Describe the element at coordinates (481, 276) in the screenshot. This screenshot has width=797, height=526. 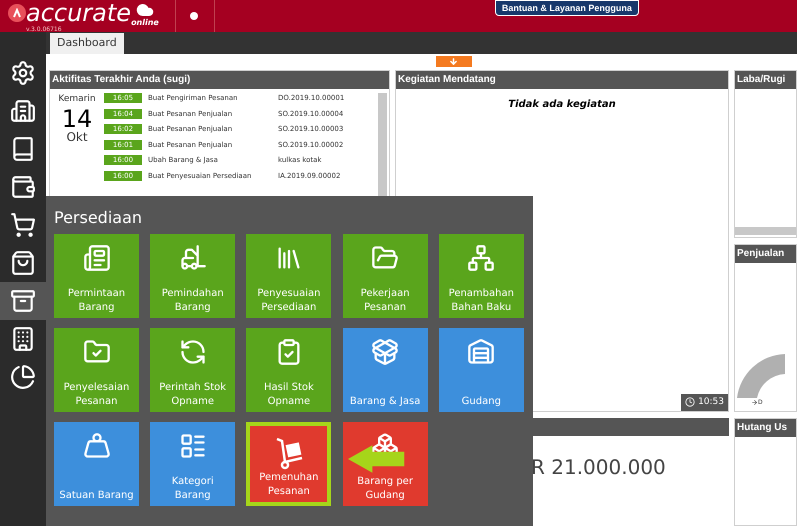
I see `menu-tile: Penambahan Bahan Baku` at that location.